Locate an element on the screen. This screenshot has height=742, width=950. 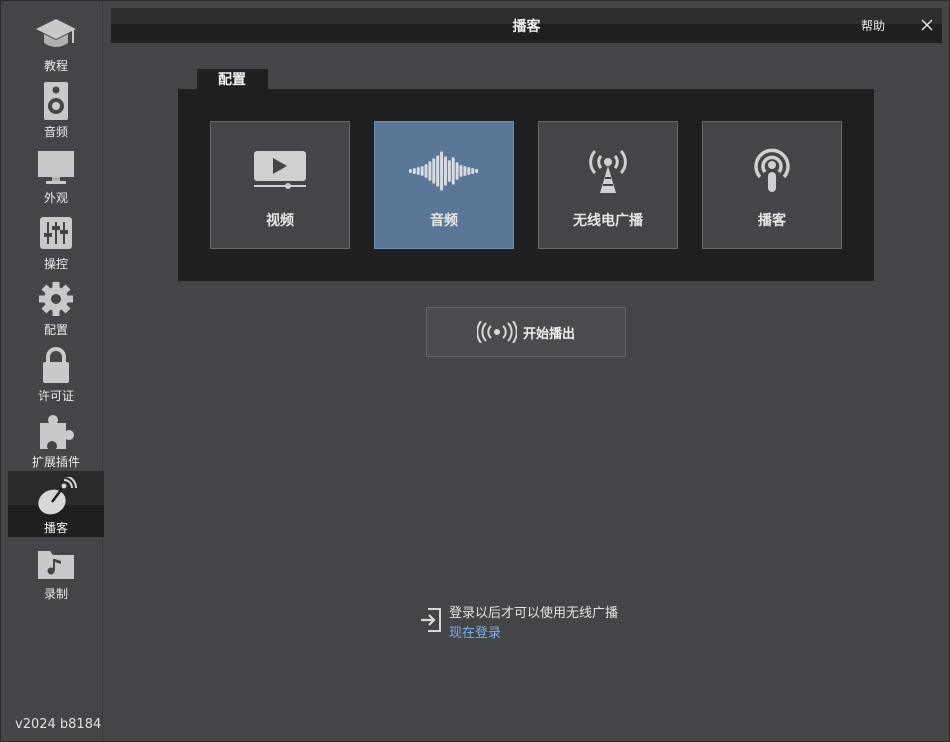
login-required-message: 登录以后才可以使用无线广播 is located at coordinates (534, 613).